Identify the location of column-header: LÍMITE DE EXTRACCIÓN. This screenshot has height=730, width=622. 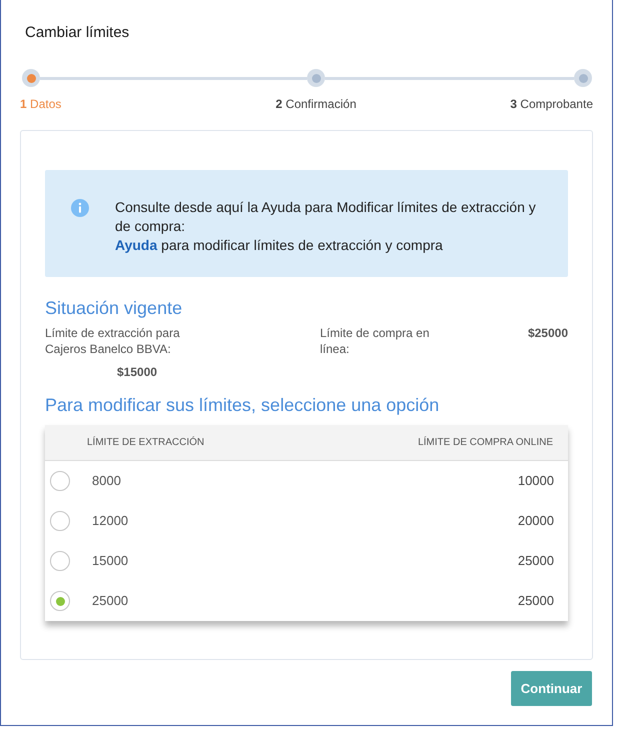
(145, 442).